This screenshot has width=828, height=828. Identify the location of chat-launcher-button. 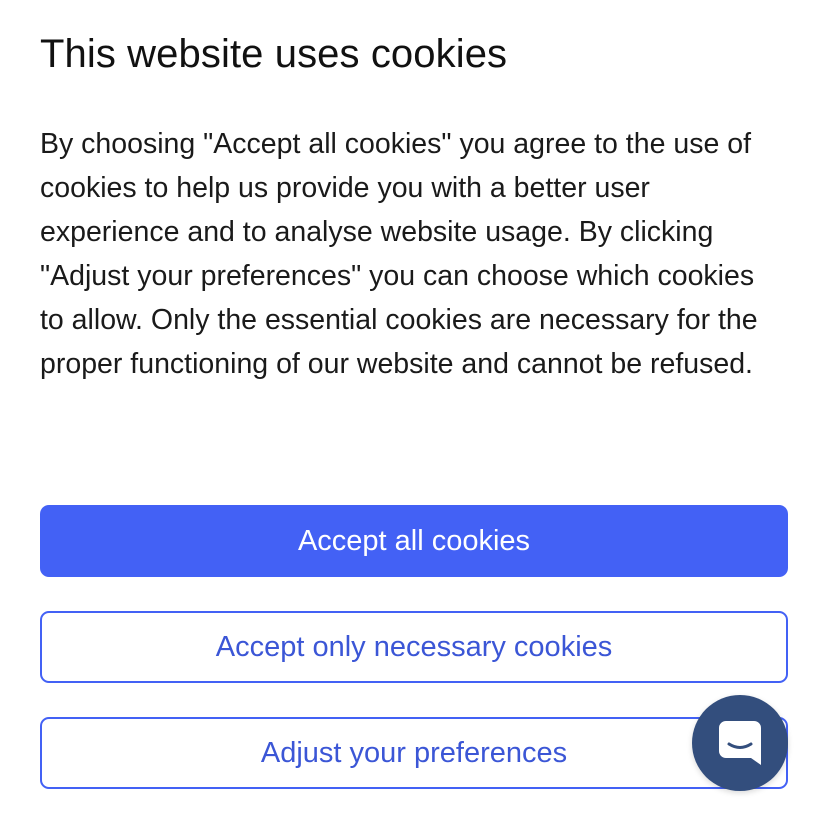
(740, 743).